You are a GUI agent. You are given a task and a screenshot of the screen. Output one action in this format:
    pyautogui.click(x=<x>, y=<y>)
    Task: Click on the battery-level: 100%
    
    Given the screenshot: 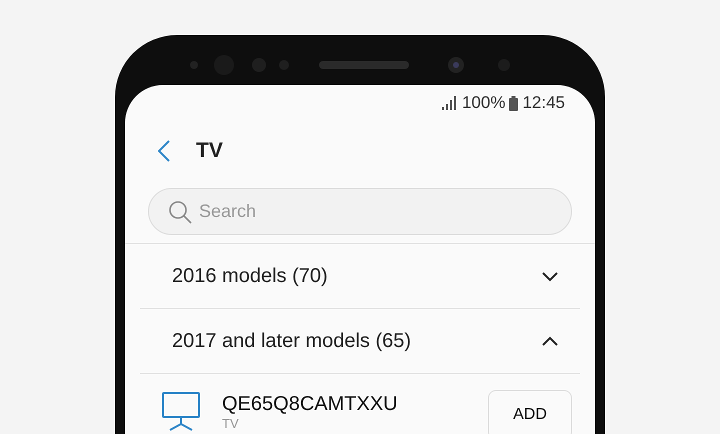 What is the action you would take?
    pyautogui.click(x=484, y=103)
    